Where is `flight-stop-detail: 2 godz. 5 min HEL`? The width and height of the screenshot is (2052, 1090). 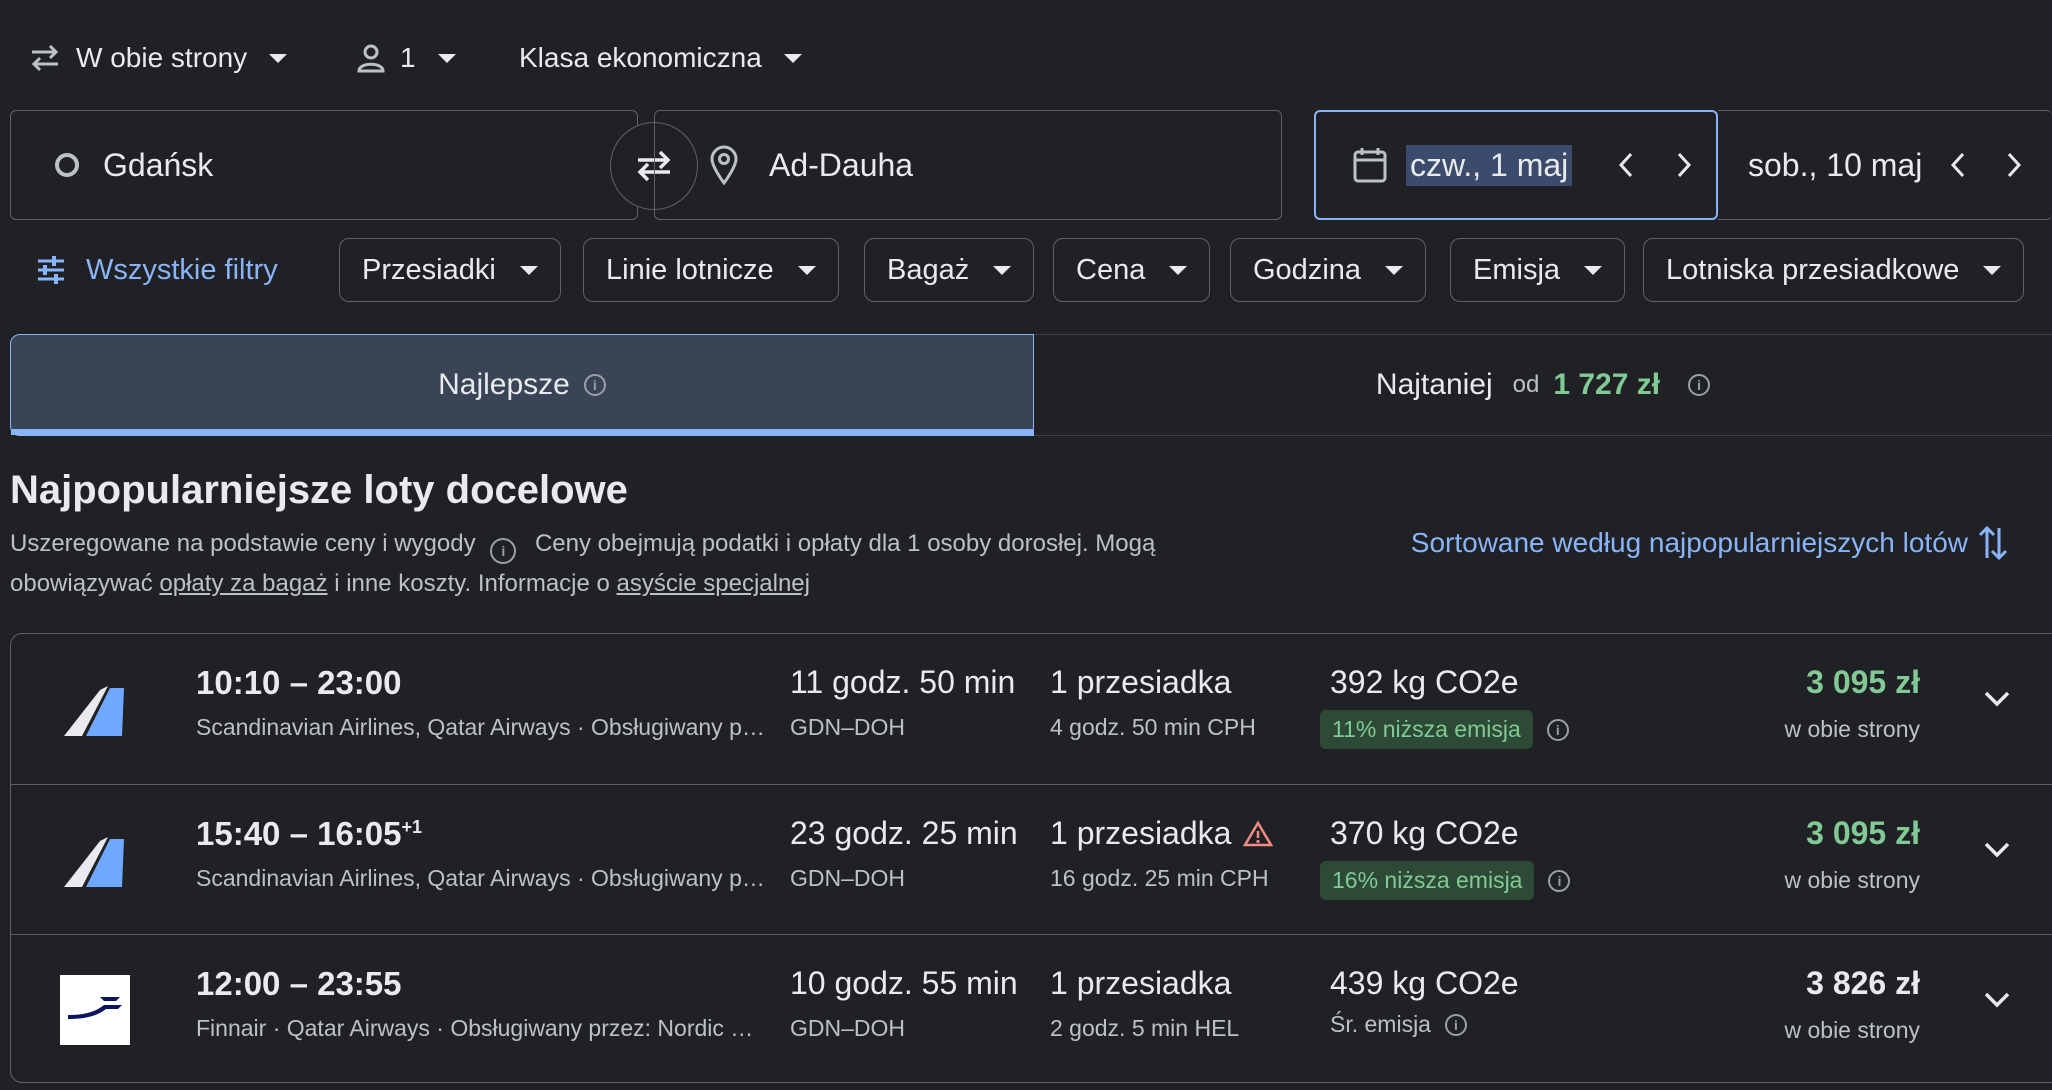
flight-stop-detail: 2 godz. 5 min HEL is located at coordinates (1145, 1028).